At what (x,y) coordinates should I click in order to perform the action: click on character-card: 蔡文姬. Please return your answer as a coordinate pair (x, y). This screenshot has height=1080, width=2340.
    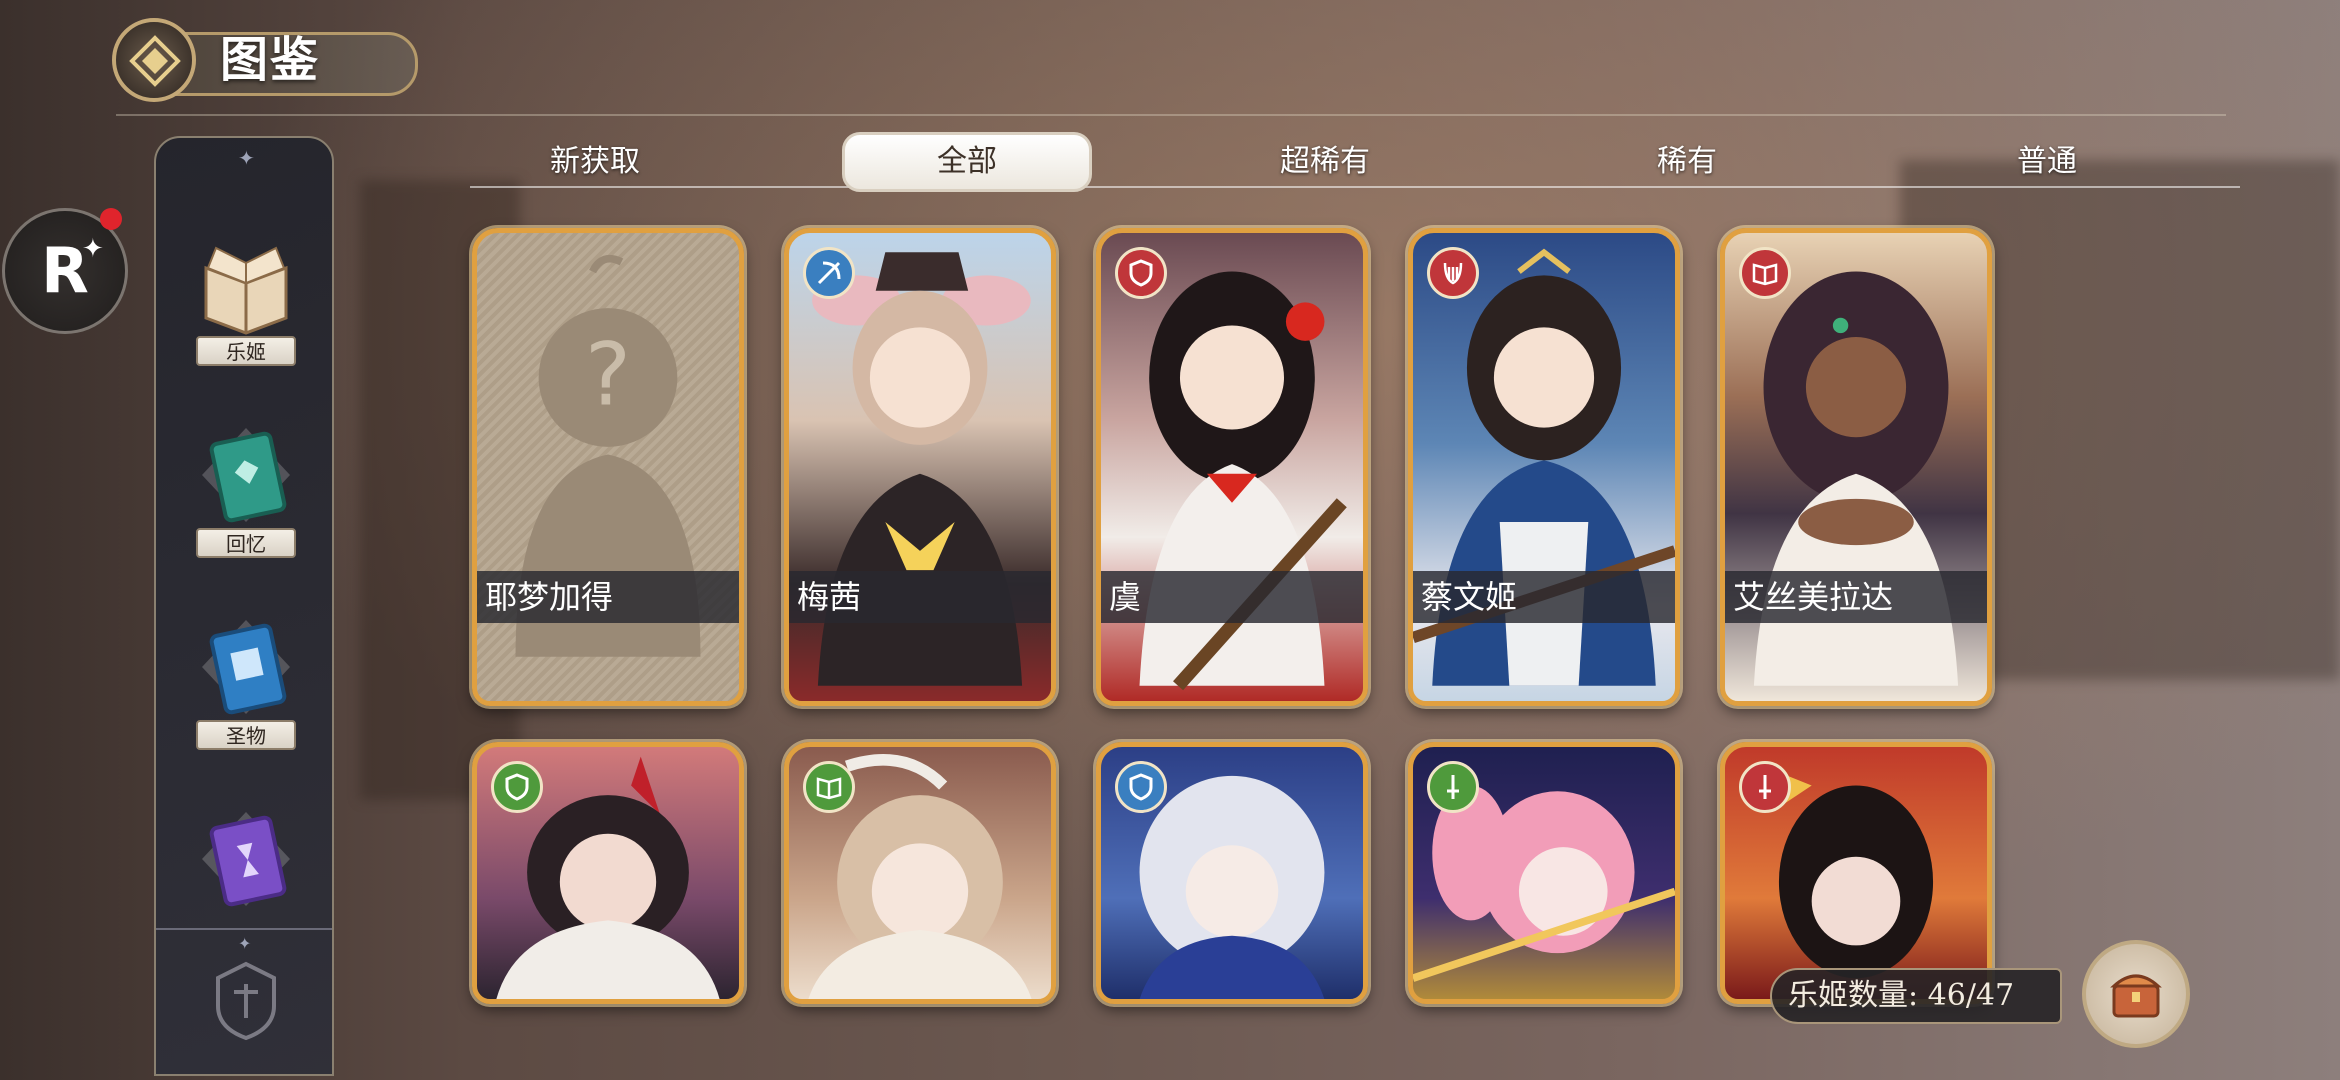
    Looking at the image, I should click on (1544, 467).